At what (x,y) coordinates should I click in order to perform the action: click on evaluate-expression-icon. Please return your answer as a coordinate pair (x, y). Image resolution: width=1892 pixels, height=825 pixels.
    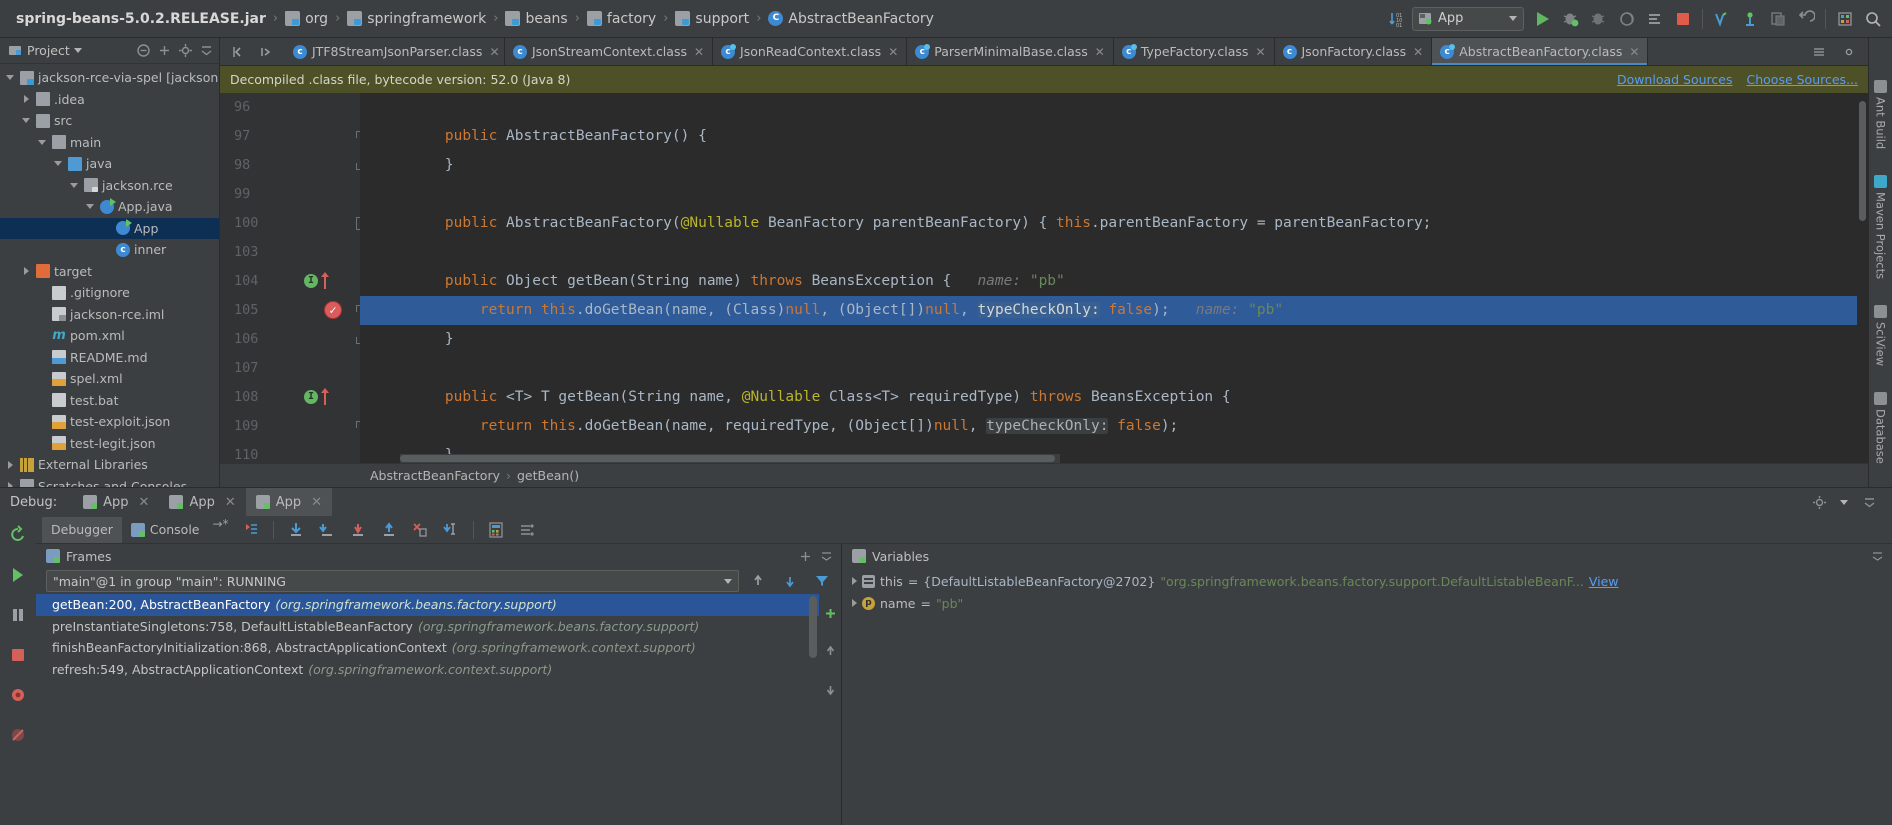
    Looking at the image, I should click on (496, 530).